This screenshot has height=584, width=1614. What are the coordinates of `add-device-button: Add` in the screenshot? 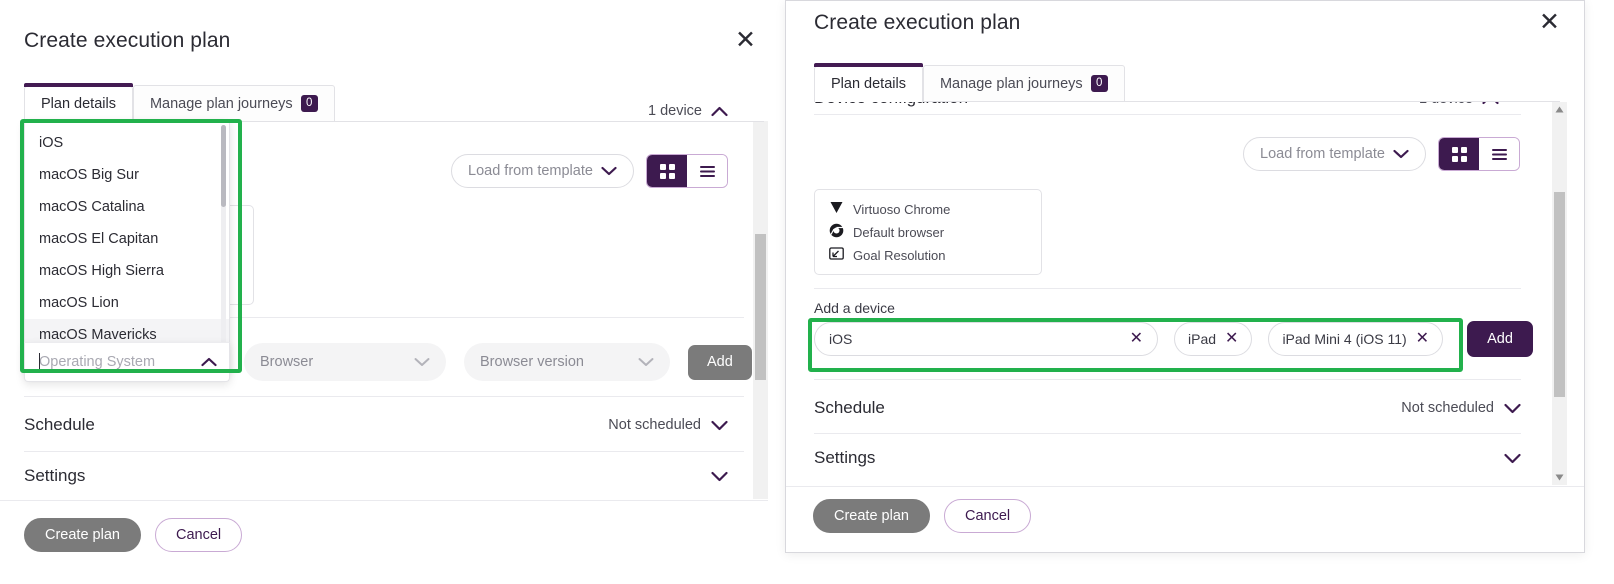 It's located at (1500, 339).